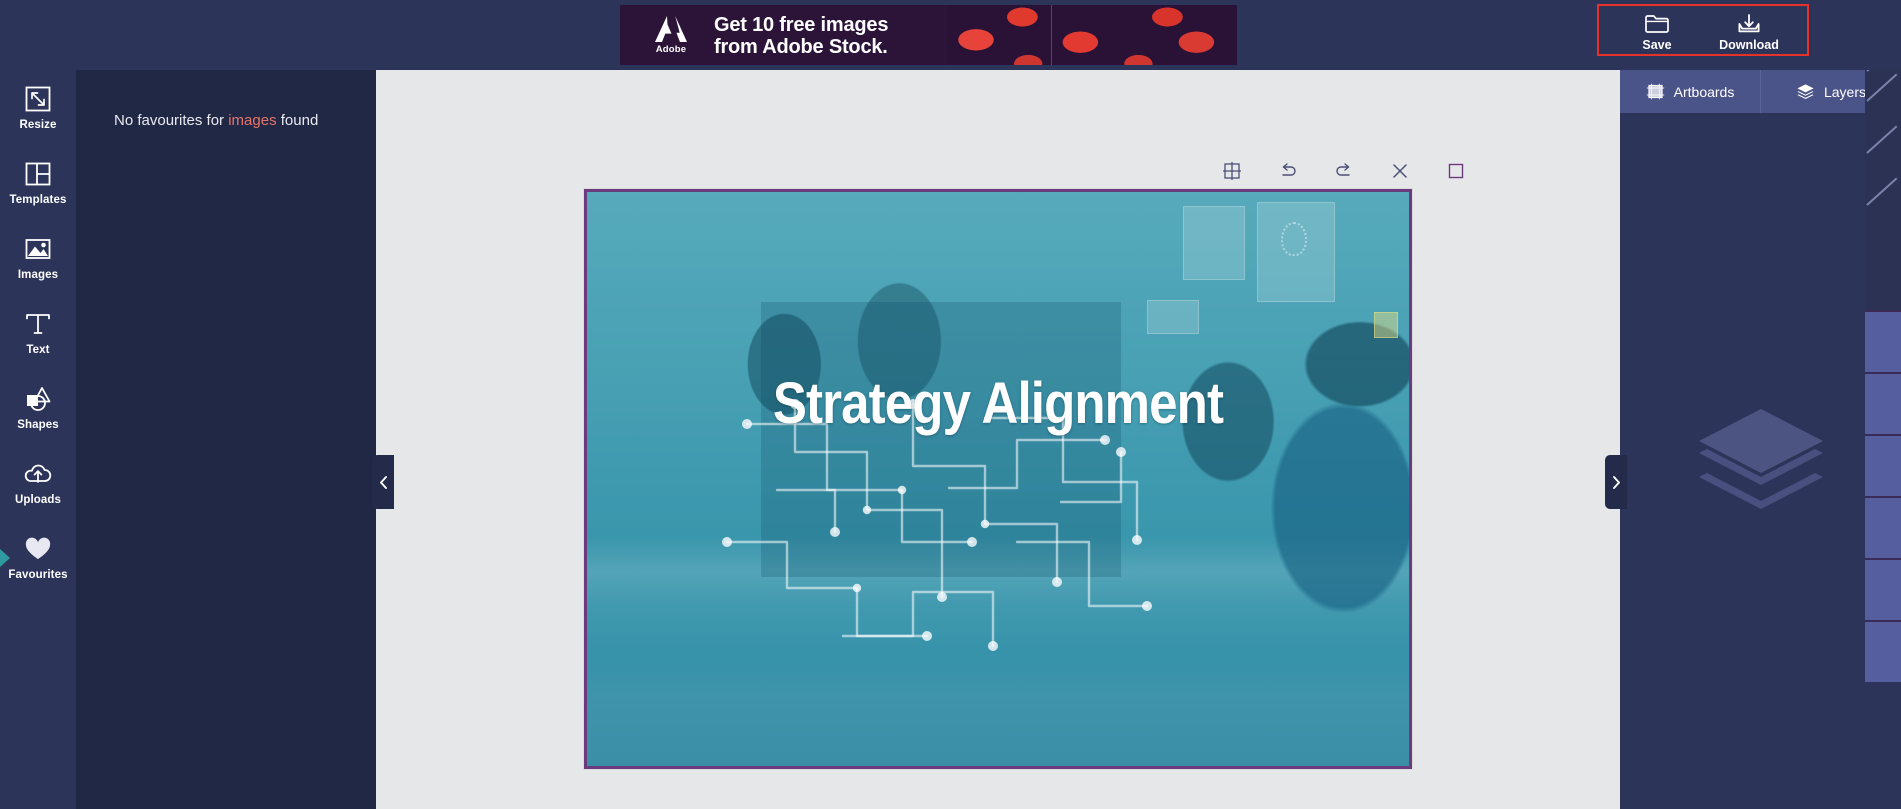 This screenshot has height=809, width=1901. I want to click on ad-headline-line2: from Adobe Stock., so click(801, 47).